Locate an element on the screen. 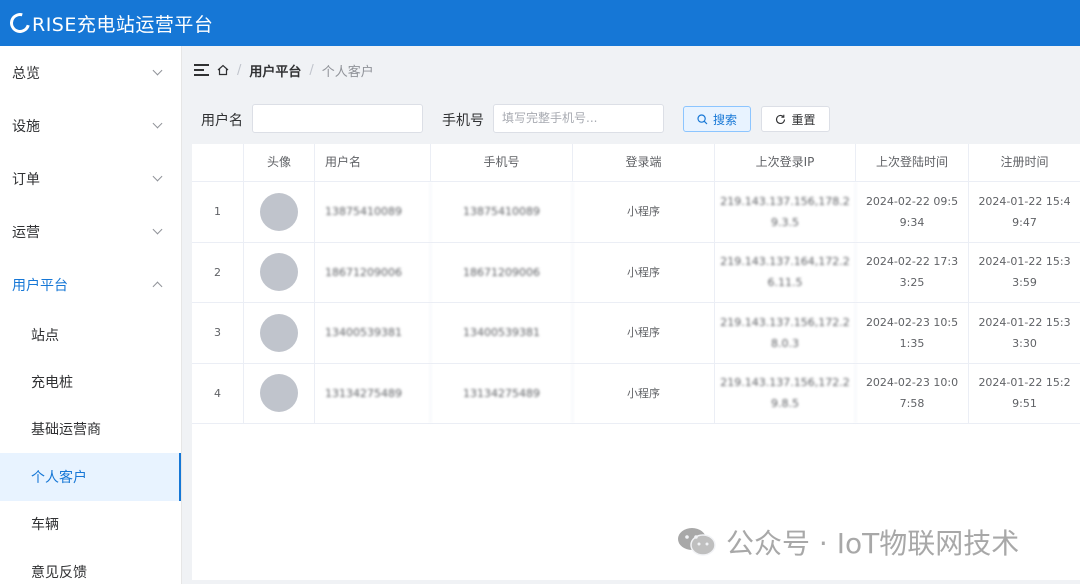 The width and height of the screenshot is (1080, 584). ip-cell: 219.143.137.156,178.2 9.3.5 is located at coordinates (785, 212).